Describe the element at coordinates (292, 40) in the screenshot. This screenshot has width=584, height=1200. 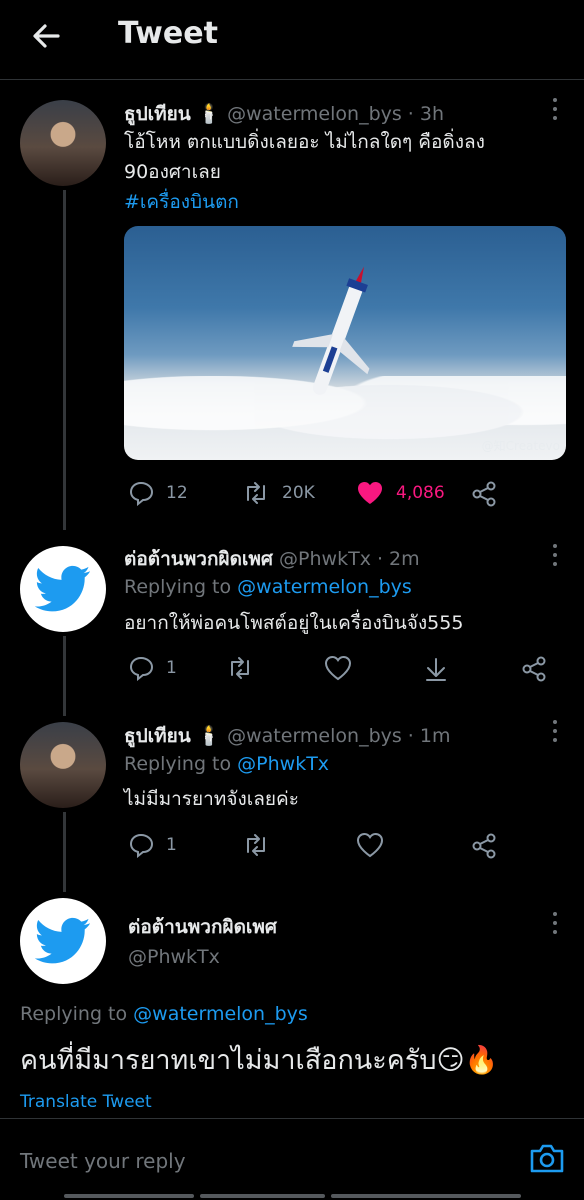
I see `top-app-bar: Tweet` at that location.